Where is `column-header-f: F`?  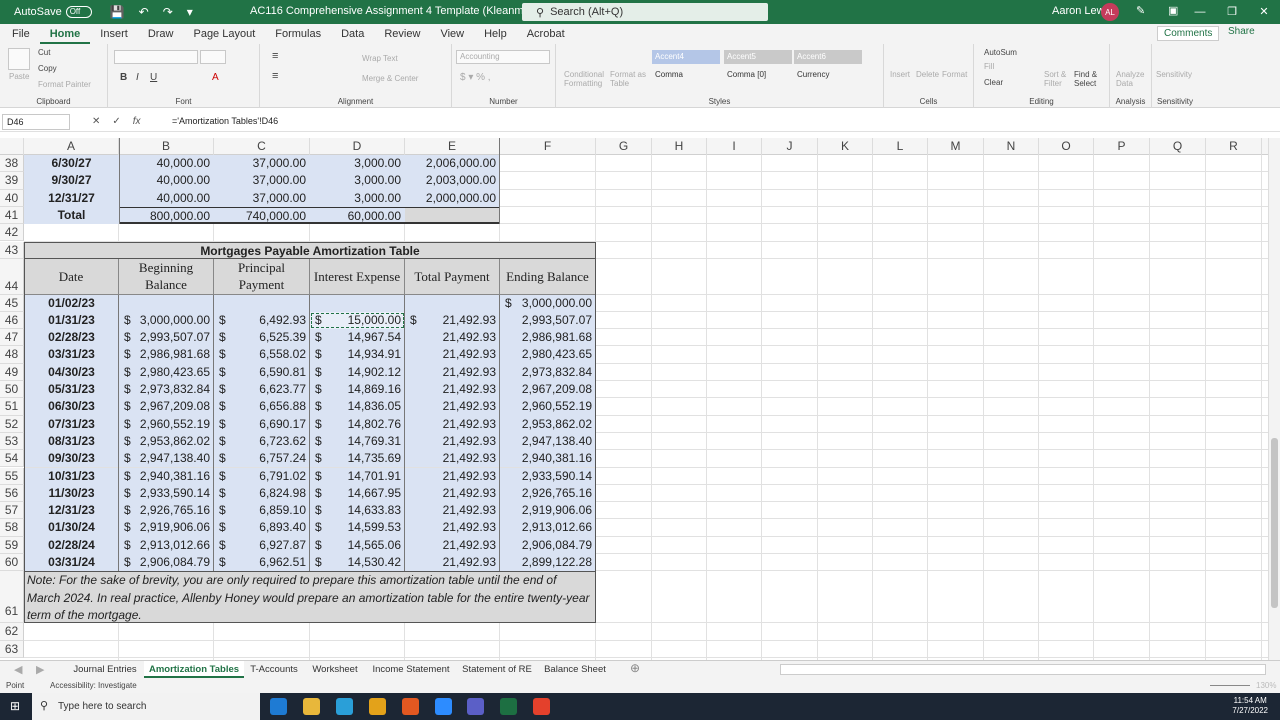 column-header-f: F is located at coordinates (548, 146).